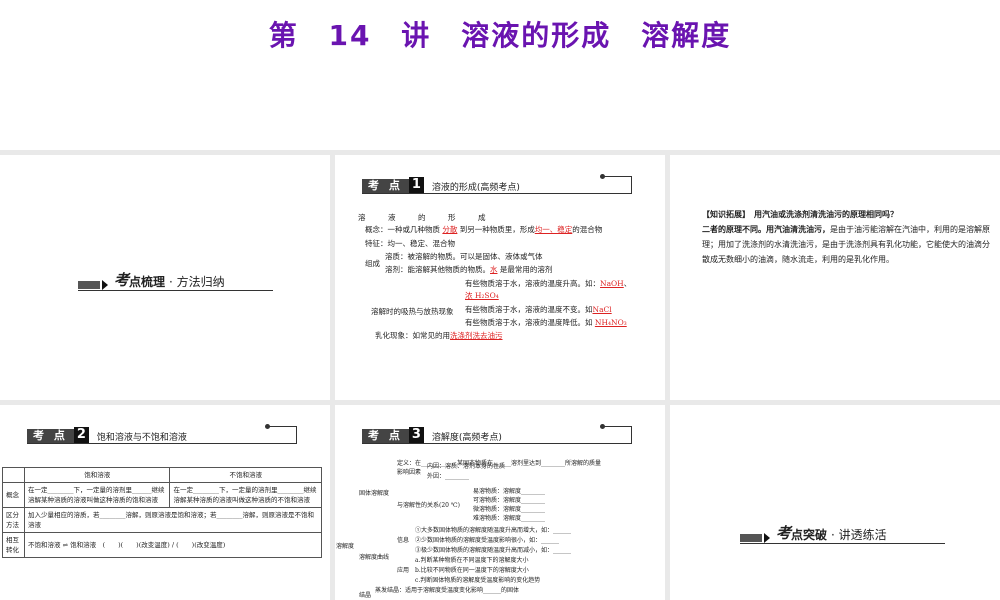 The image size is (1000, 600). What do you see at coordinates (466, 438) in the screenshot?
I see `topic-title: 溶解度(高频考点)` at bounding box center [466, 438].